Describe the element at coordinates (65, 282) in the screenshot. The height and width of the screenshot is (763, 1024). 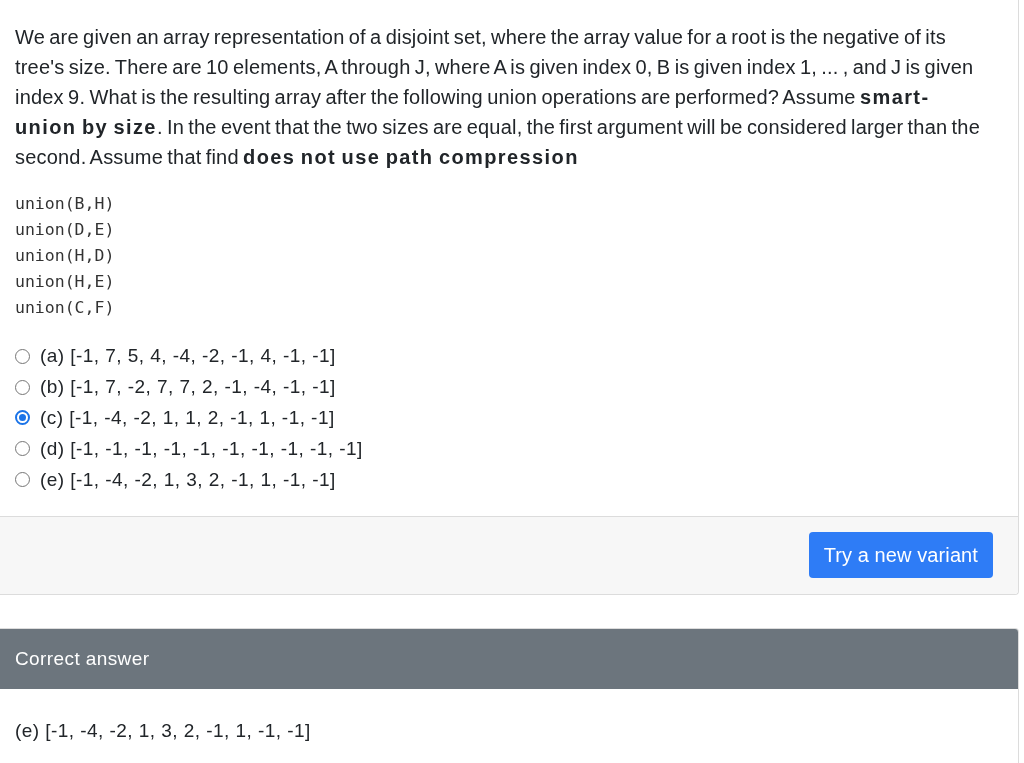
I see `code-line: union(H,E)` at that location.